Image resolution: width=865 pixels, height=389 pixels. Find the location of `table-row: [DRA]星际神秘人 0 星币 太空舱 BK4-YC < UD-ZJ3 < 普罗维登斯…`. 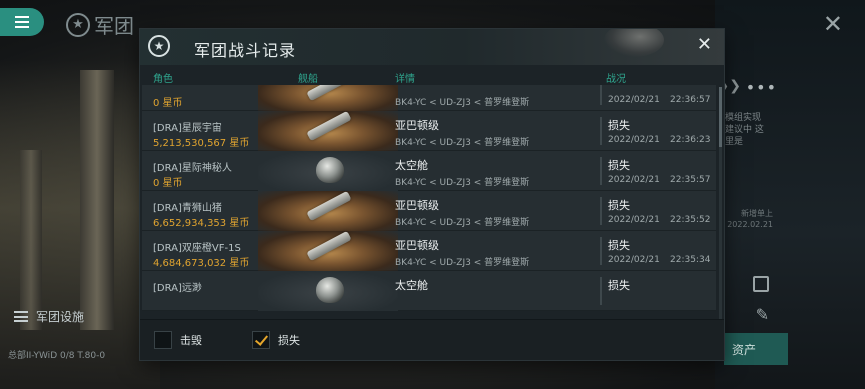

table-row: [DRA]星际神秘人 0 星币 太空舱 BK4-YC < UD-ZJ3 < 普罗维登斯… is located at coordinates (429, 171).